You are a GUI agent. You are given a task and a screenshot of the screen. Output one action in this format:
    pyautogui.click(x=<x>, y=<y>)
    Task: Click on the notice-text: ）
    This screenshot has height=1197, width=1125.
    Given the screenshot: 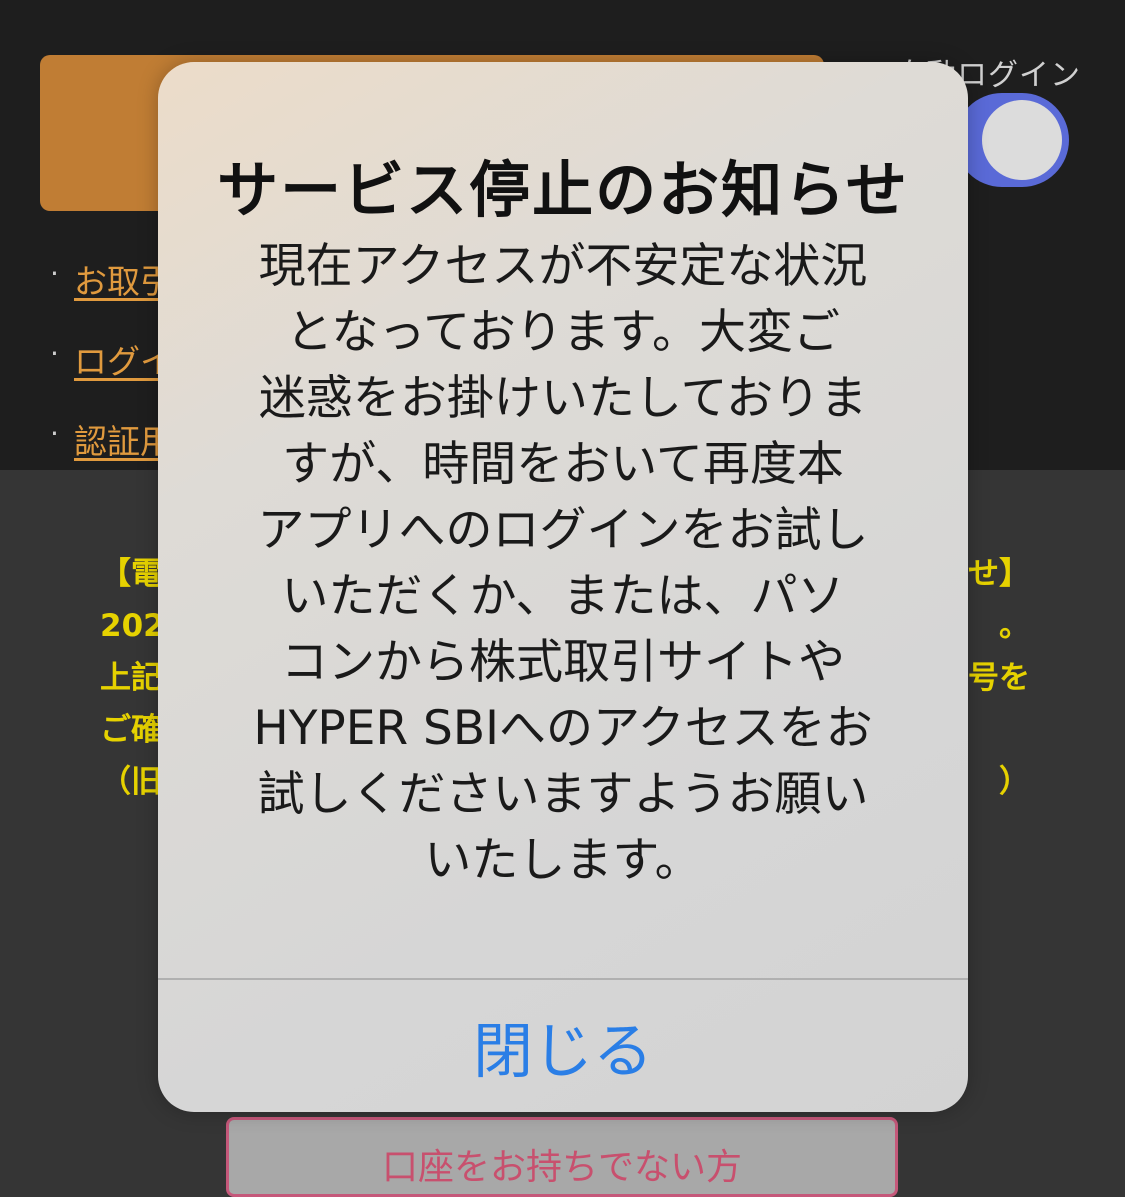 What is the action you would take?
    pyautogui.click(x=1014, y=782)
    